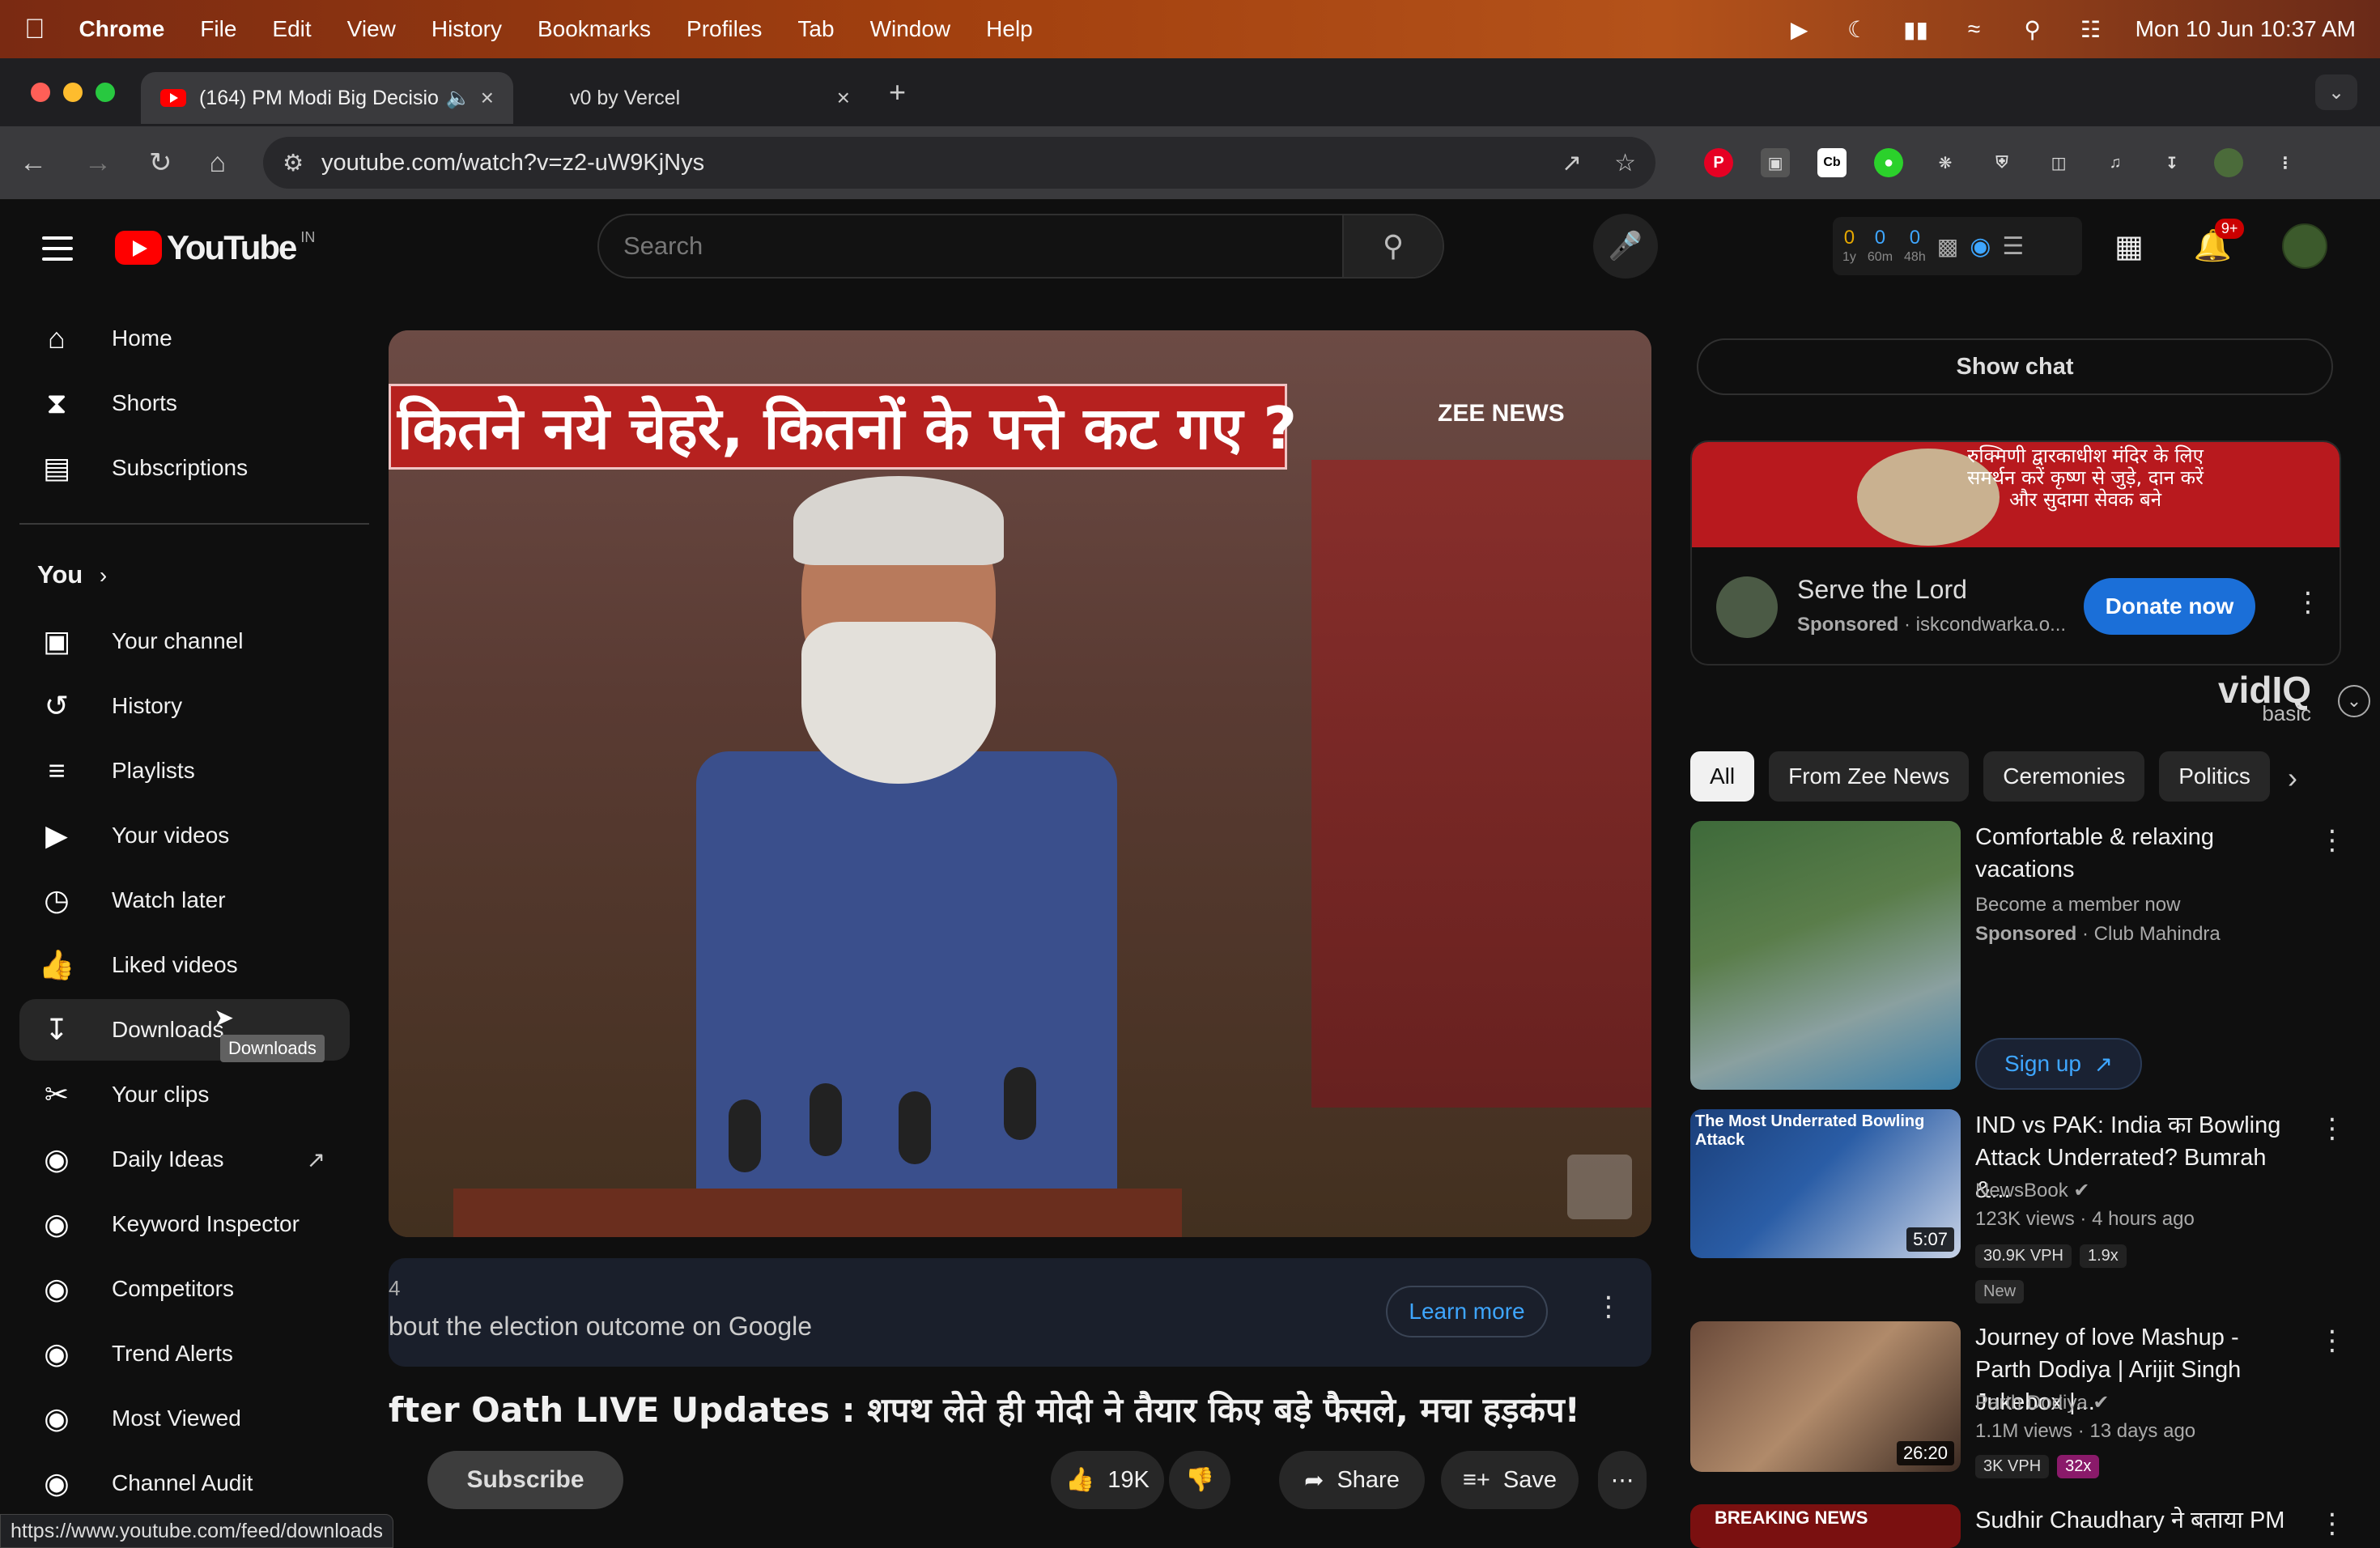 This screenshot has height=1548, width=2380. I want to click on extensions-puzzle-icon: ◫, so click(2058, 162).